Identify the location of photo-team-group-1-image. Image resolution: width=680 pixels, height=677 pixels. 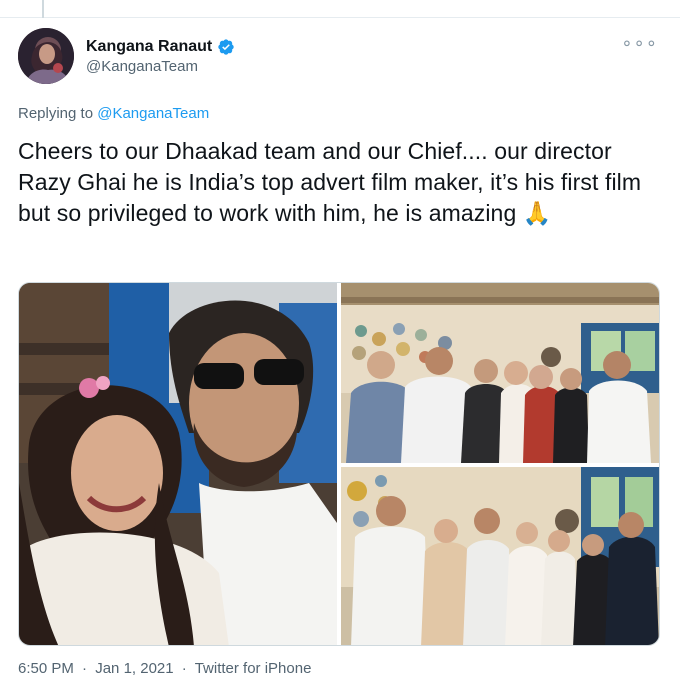
(500, 373).